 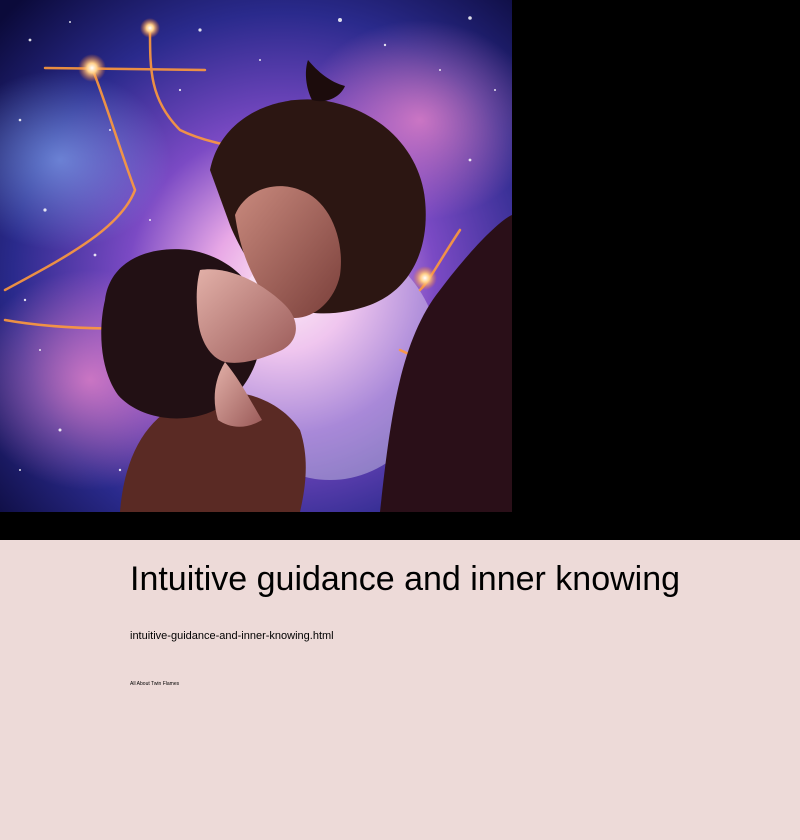 What do you see at coordinates (405, 579) in the screenshot?
I see `page-title: Intuitive guidance and inner knowing` at bounding box center [405, 579].